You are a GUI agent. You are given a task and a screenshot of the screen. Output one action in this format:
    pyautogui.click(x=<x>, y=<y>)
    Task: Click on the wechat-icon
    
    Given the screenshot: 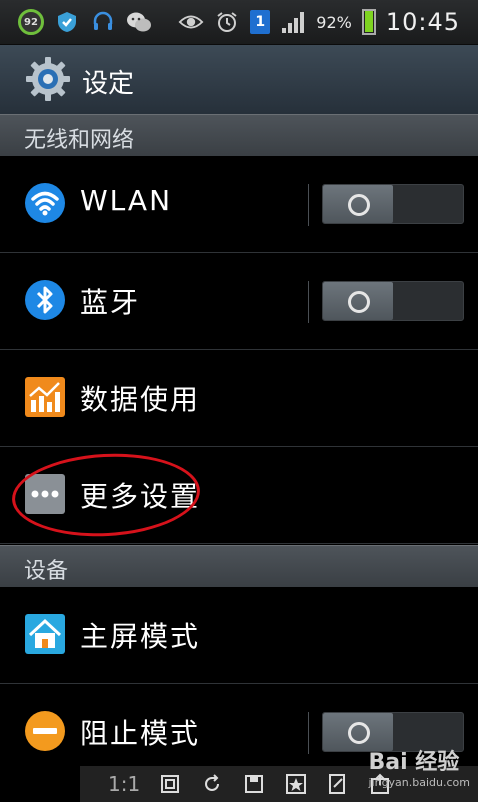 What is the action you would take?
    pyautogui.click(x=139, y=22)
    